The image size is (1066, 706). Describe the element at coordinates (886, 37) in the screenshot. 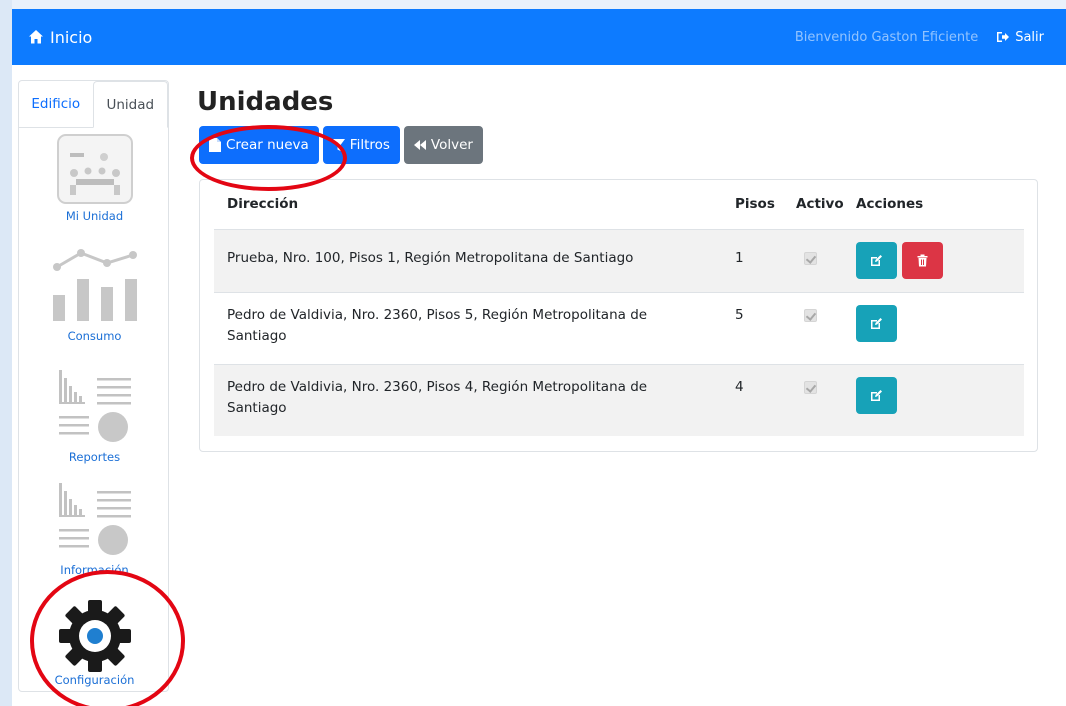

I see `welcome-text: Bienvenido Gaston Eficiente` at that location.